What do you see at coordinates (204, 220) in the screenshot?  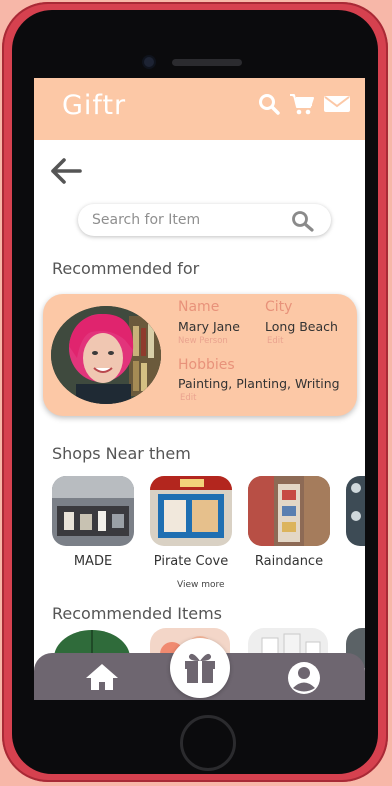 I see `search-input: Search for Item` at bounding box center [204, 220].